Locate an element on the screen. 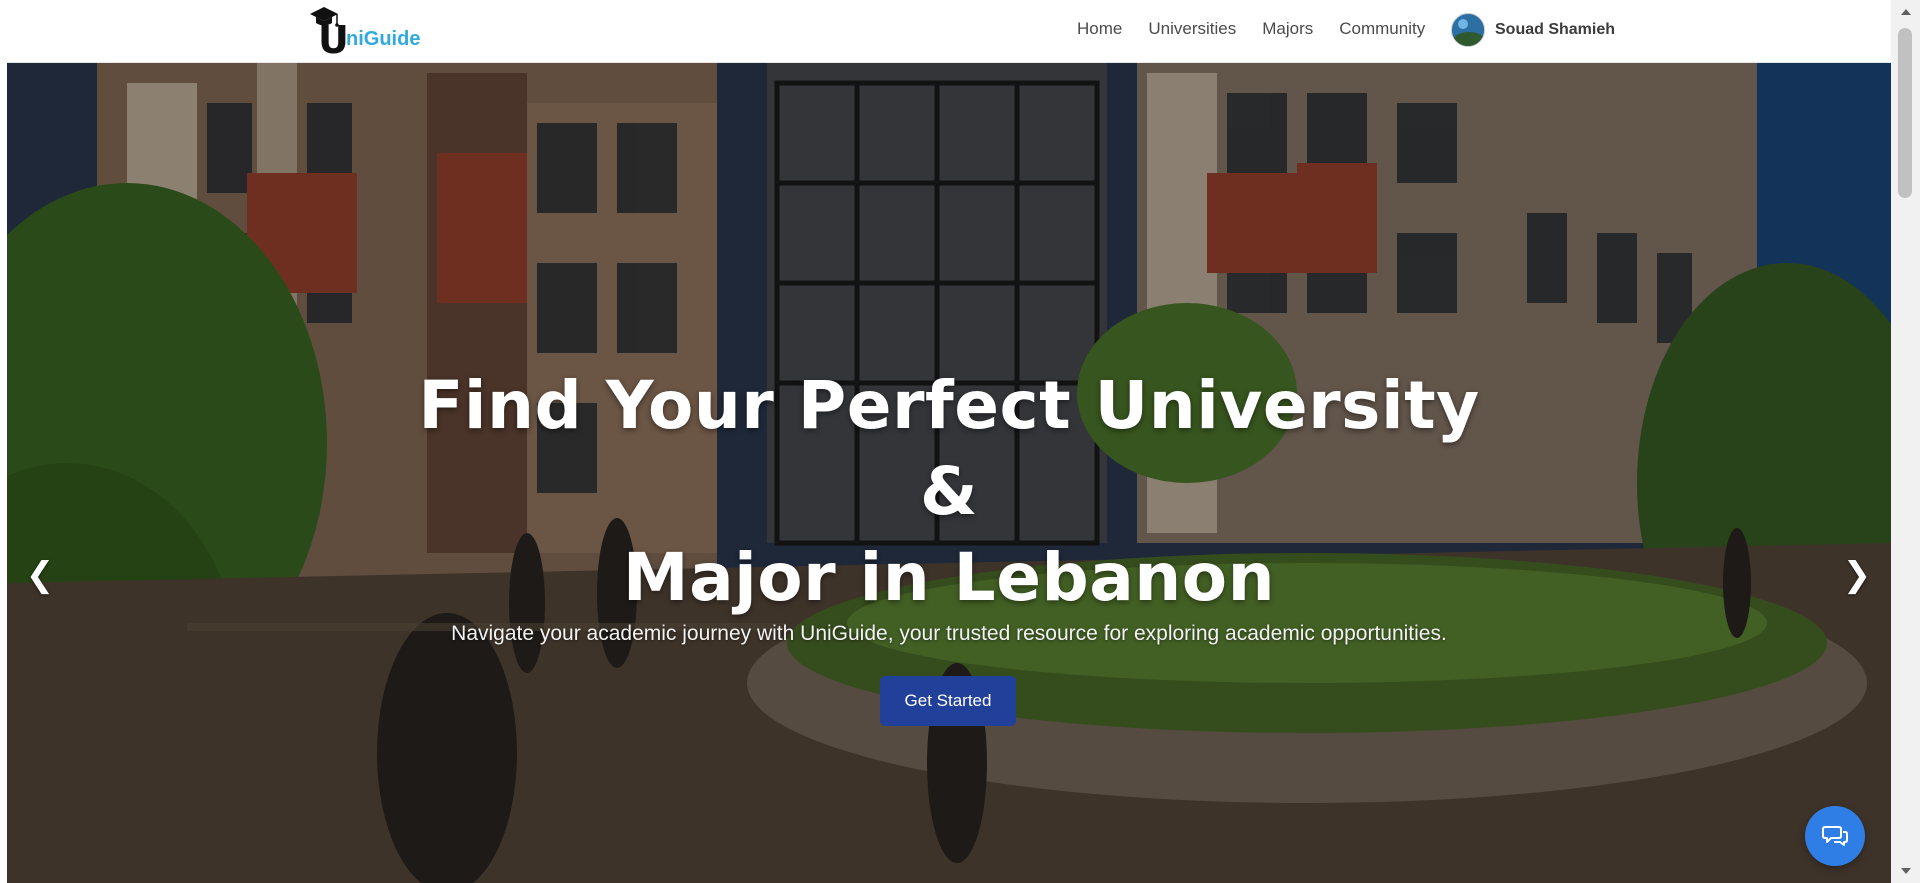  page-scrollbar is located at coordinates (1905, 441).